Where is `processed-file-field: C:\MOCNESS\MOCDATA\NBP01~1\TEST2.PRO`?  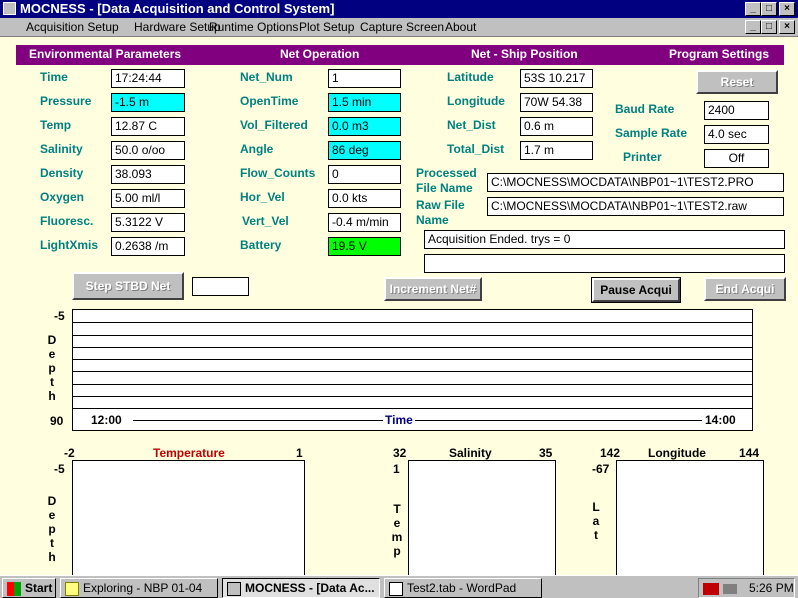
processed-file-field: C:\MOCNESS\MOCDATA\NBP01~1\TEST2.PRO is located at coordinates (635, 182).